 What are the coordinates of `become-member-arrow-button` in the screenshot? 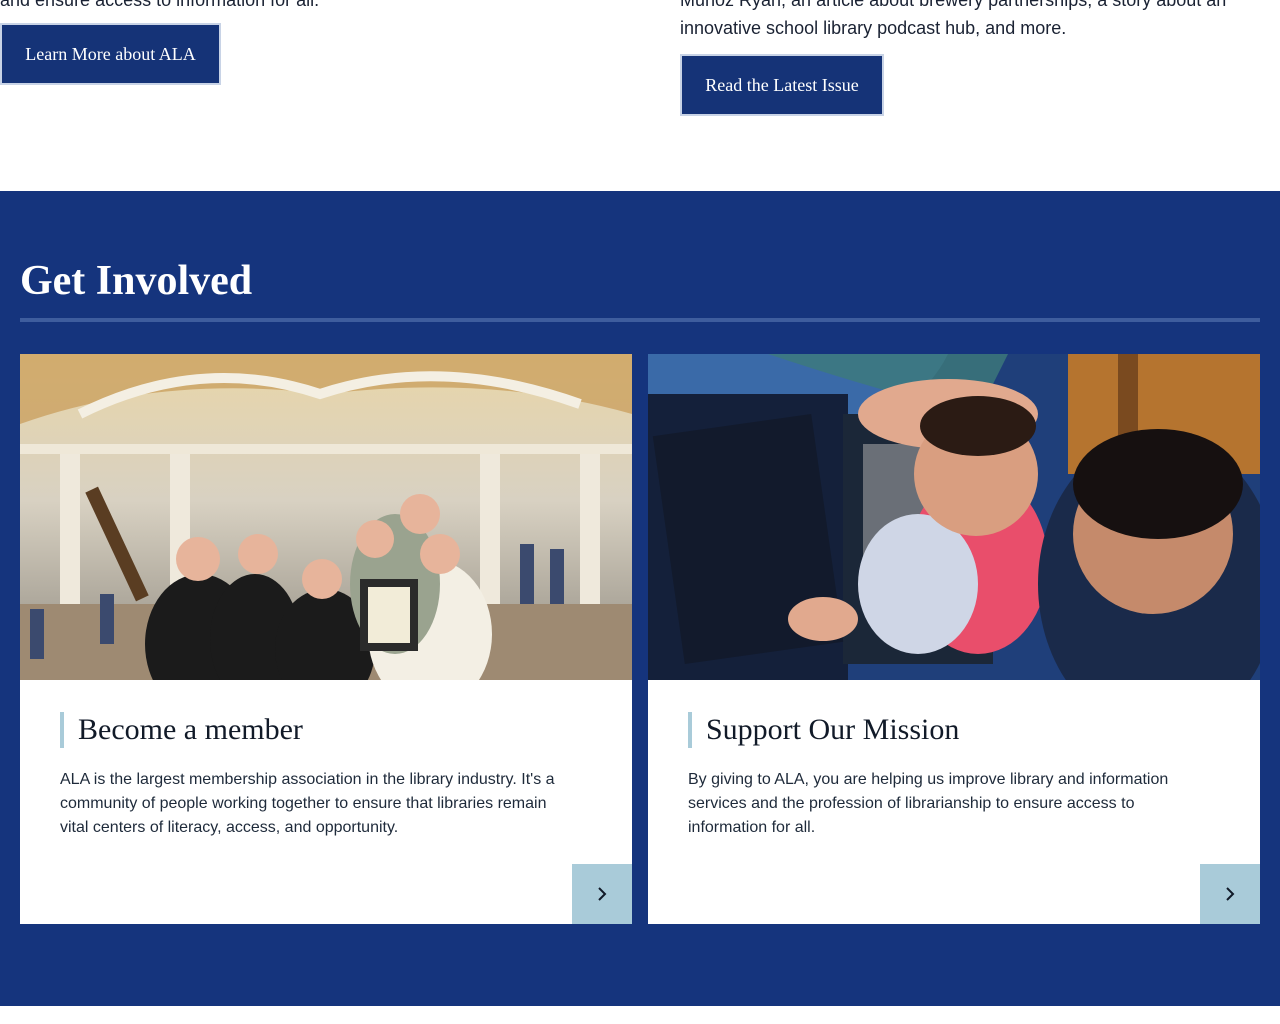 It's located at (602, 894).